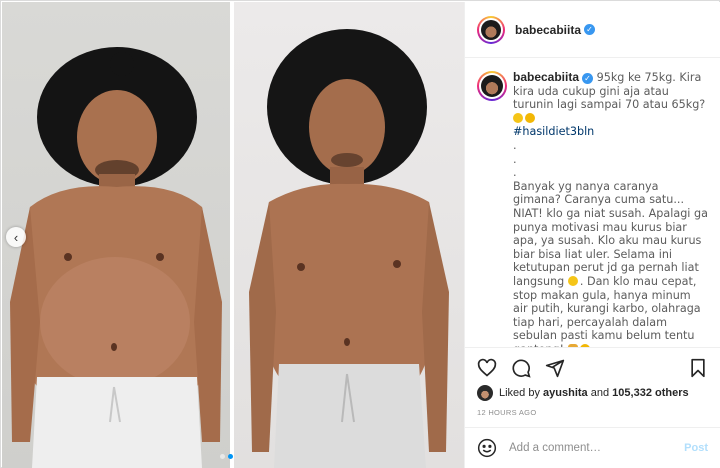 The height and width of the screenshot is (468, 720). Describe the element at coordinates (696, 448) in the screenshot. I see `post-comment-button: Post` at that location.